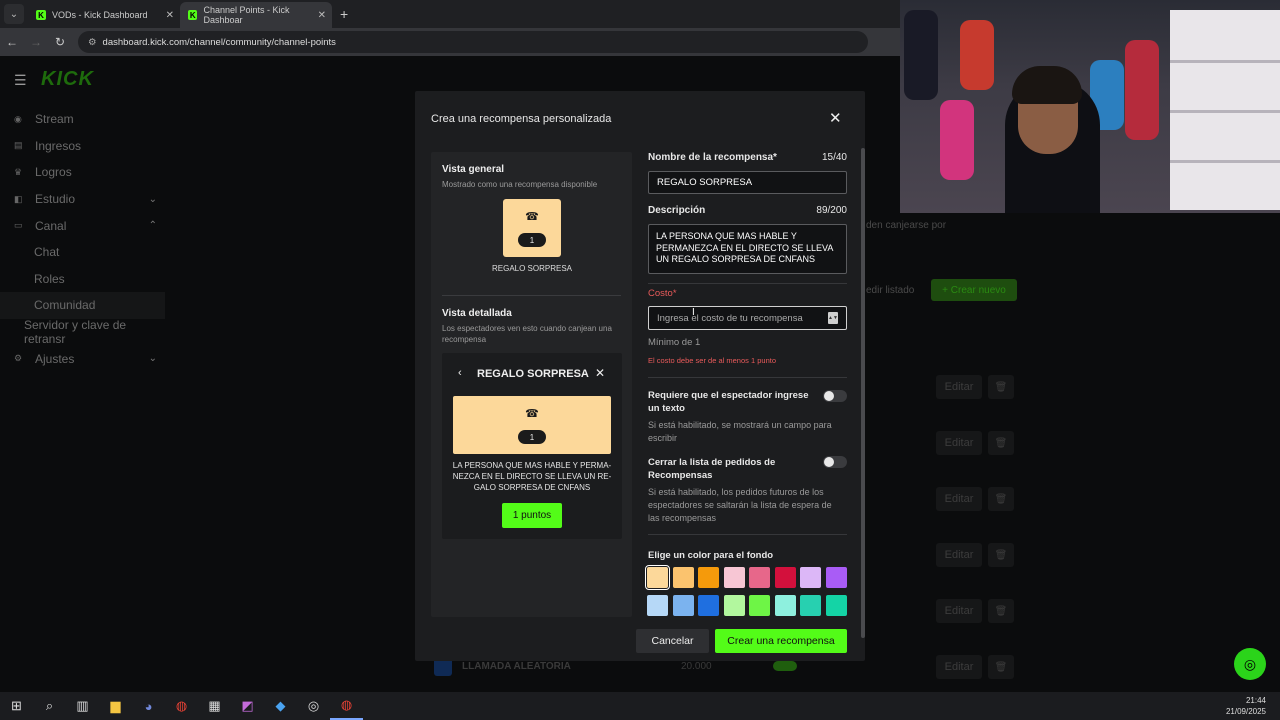 The height and width of the screenshot is (720, 1280). I want to click on reward-card-preview: ☎ 1, so click(532, 228).